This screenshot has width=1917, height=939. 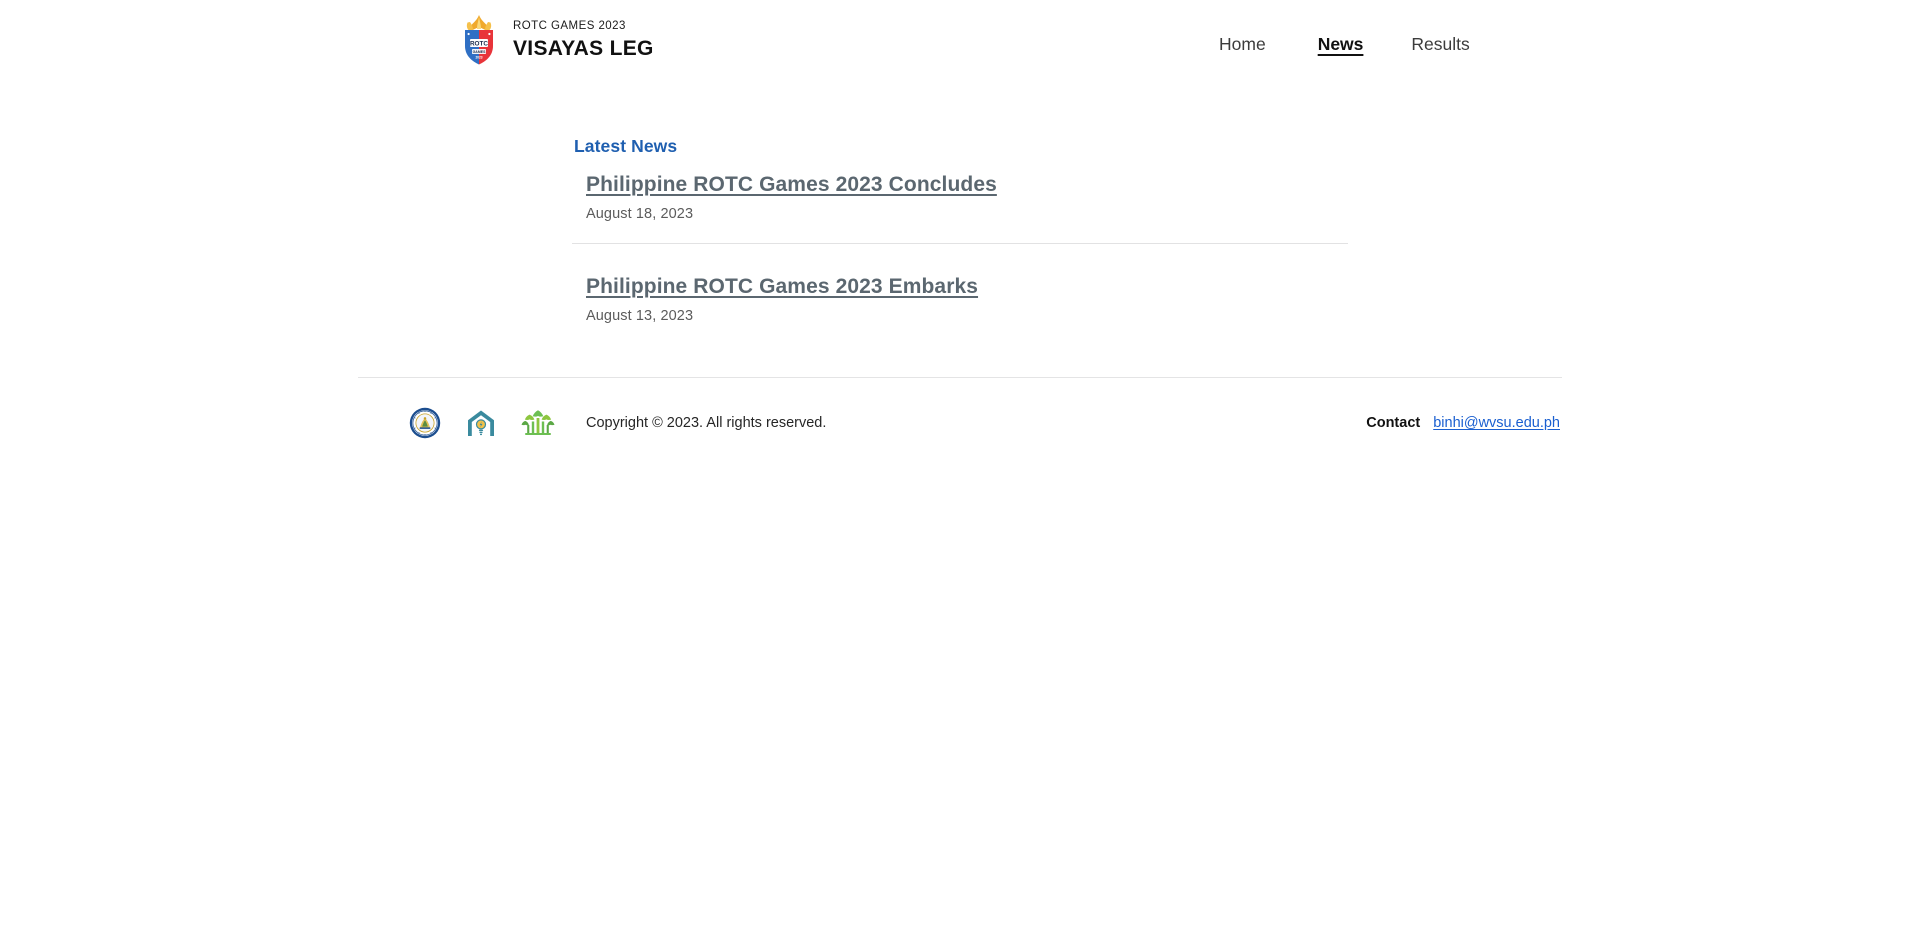 I want to click on nav-item-results: Results, so click(x=1440, y=44).